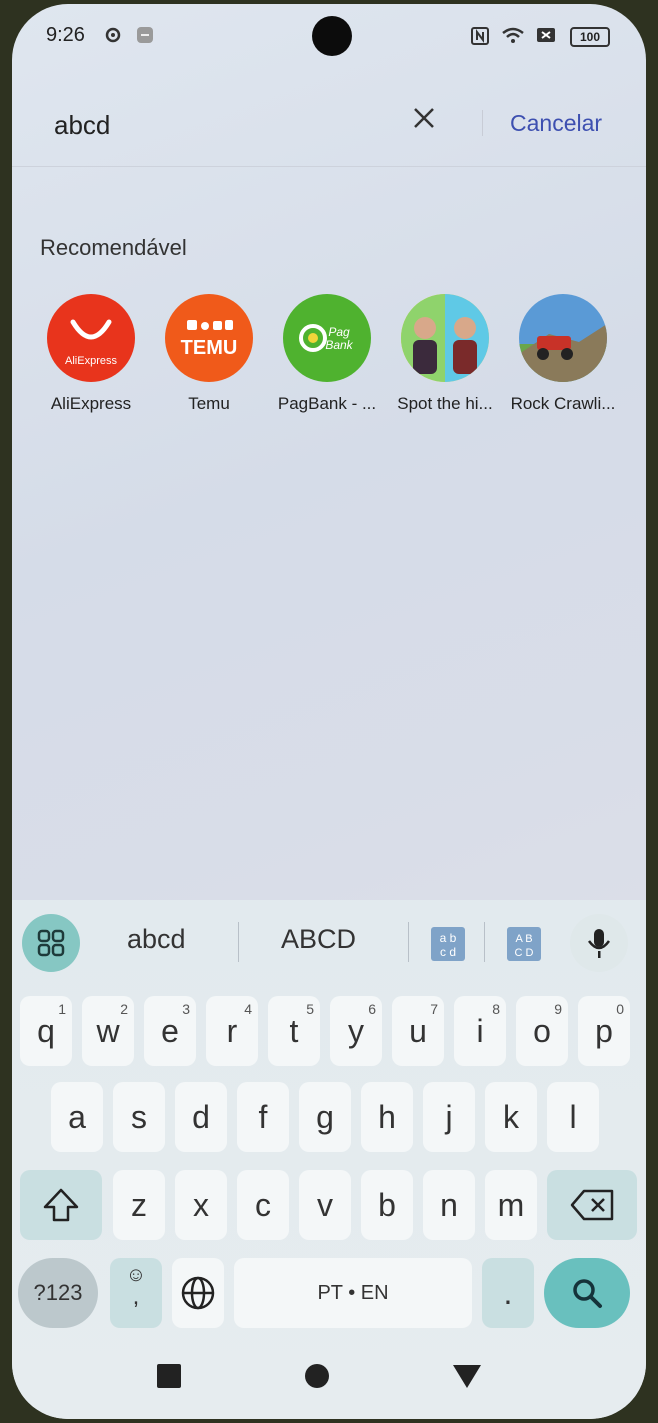 Image resolution: width=658 pixels, height=1423 pixels. Describe the element at coordinates (387, 1205) in the screenshot. I see `key-b: b` at that location.